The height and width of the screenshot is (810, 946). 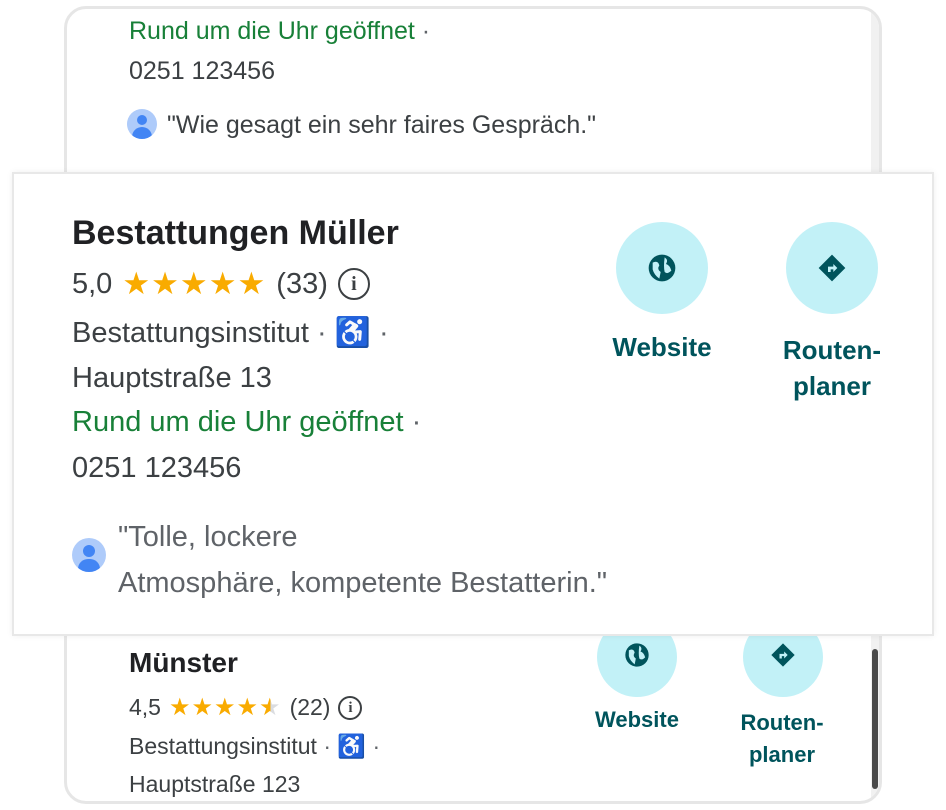 What do you see at coordinates (156, 468) in the screenshot?
I see `listing-phone: 0251 123456` at bounding box center [156, 468].